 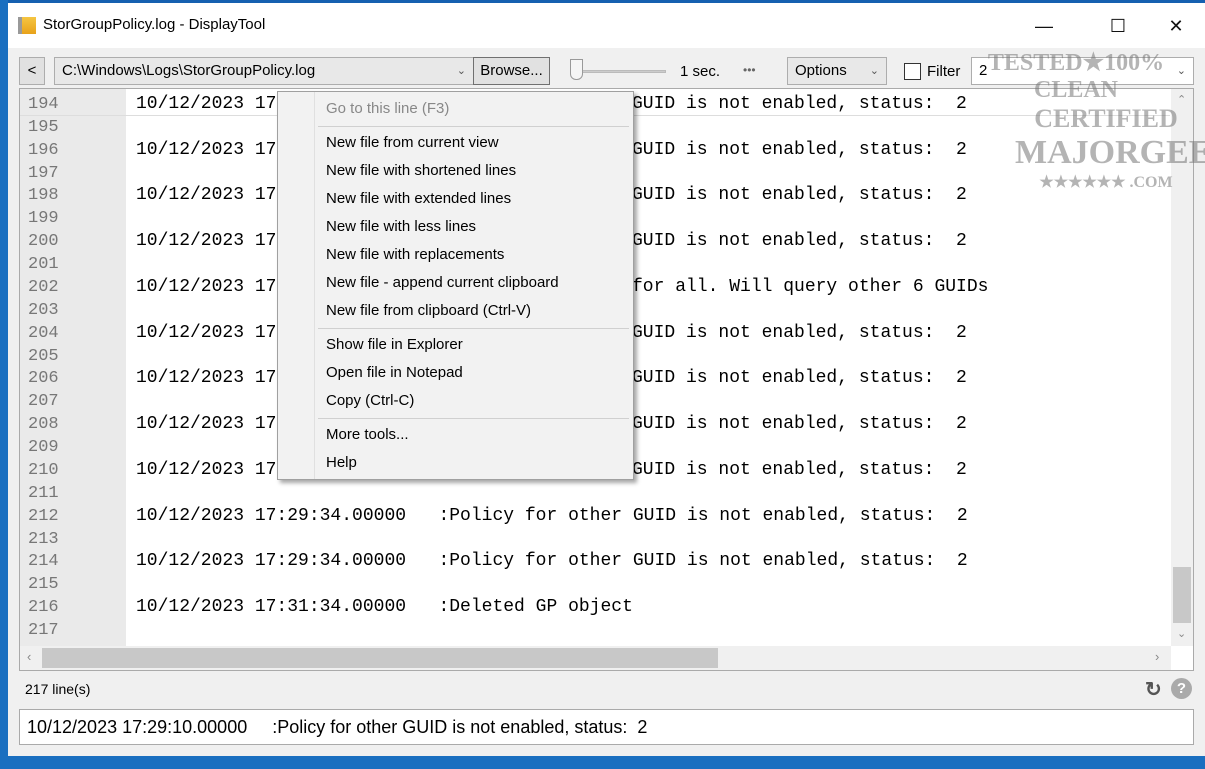 I want to click on line-number: 198, so click(x=43, y=196).